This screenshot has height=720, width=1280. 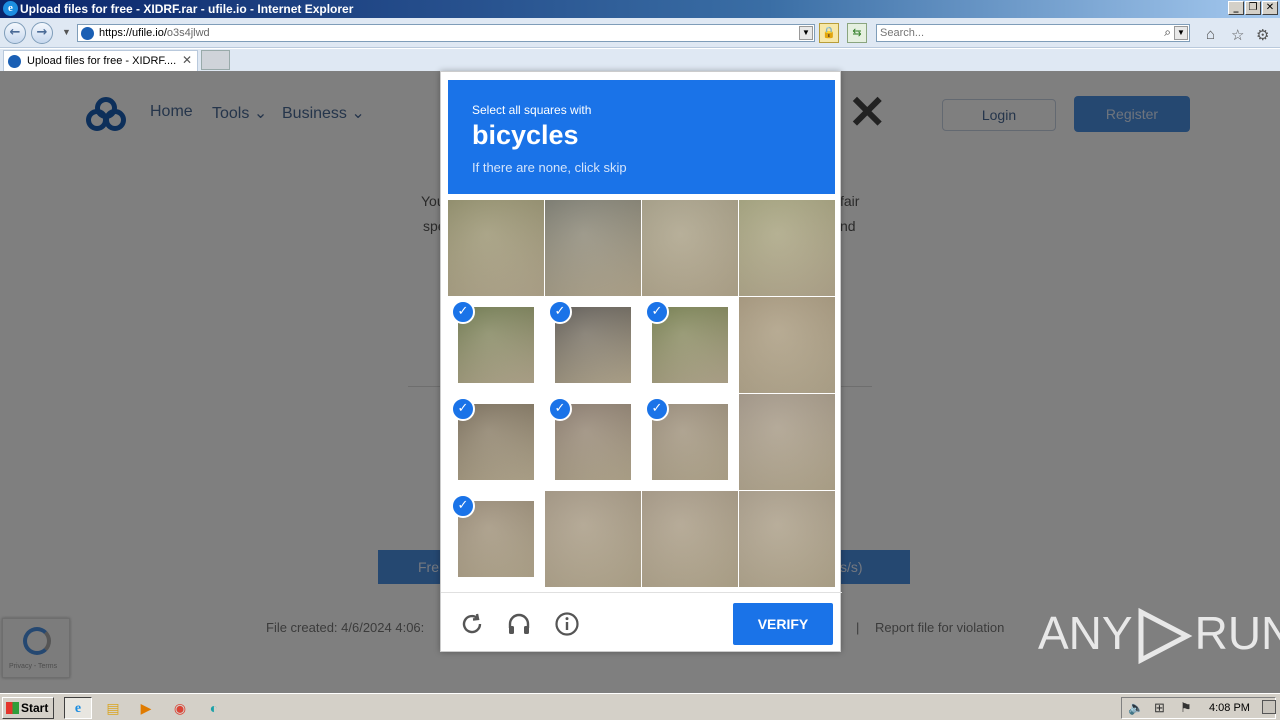 What do you see at coordinates (1229, 708) in the screenshot?
I see `clock: 4:08 PM` at bounding box center [1229, 708].